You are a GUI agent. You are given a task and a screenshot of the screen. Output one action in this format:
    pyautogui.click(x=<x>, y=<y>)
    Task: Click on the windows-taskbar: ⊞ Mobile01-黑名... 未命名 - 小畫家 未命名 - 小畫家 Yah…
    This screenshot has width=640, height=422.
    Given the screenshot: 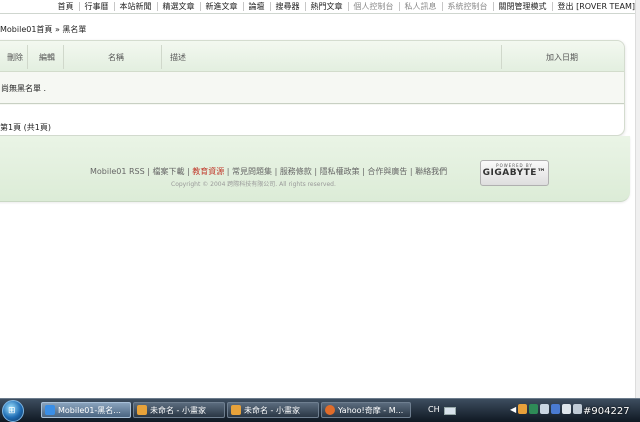 What is the action you would take?
    pyautogui.click(x=320, y=410)
    